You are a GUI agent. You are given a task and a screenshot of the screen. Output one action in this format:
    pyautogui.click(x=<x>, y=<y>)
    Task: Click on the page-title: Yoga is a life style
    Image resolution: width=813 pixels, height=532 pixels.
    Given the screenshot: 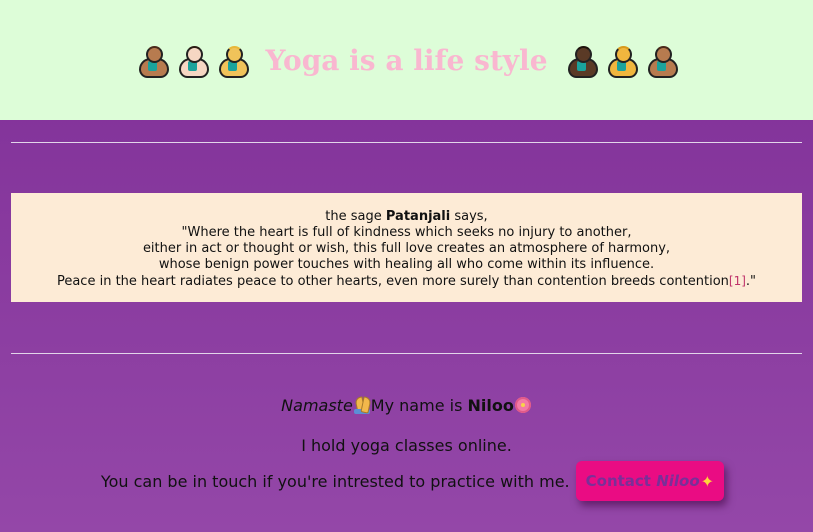 What is the action you would take?
    pyautogui.click(x=406, y=60)
    